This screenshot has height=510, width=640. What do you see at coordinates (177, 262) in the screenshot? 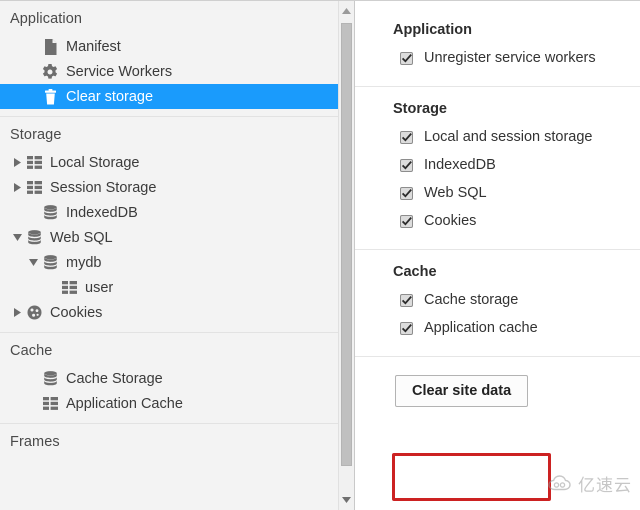
I see `tree-item-mydb: mydb` at bounding box center [177, 262].